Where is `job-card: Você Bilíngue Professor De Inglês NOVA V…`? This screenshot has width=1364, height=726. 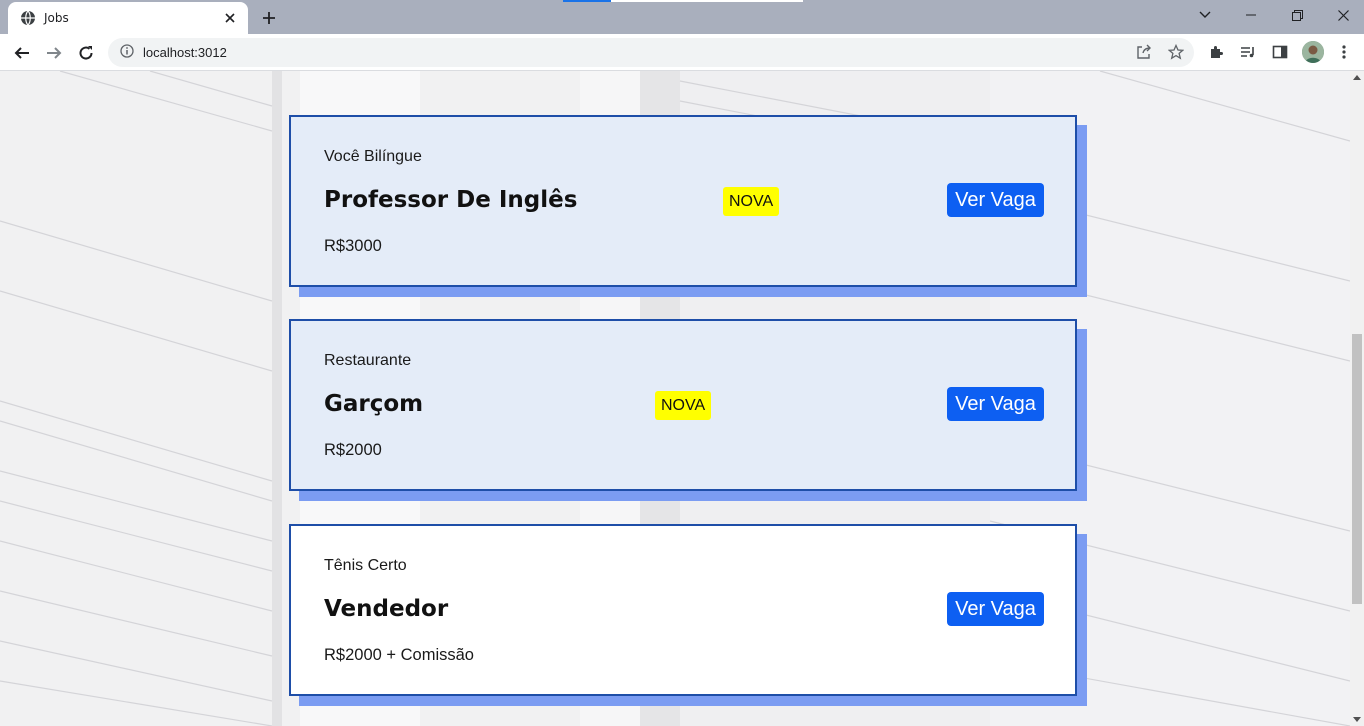
job-card: Você Bilíngue Professor De Inglês NOVA V… is located at coordinates (688, 206).